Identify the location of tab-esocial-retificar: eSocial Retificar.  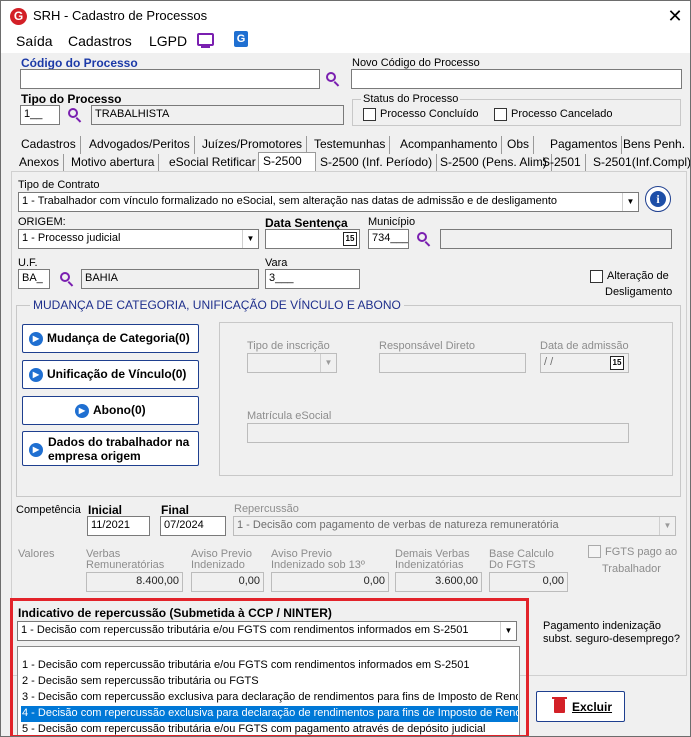
(213, 163).